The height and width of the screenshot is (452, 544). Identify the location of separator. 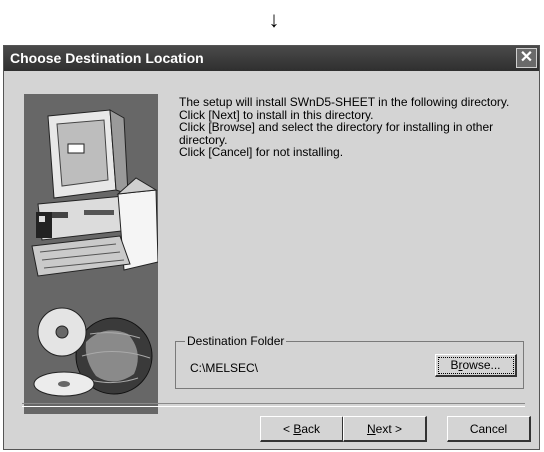
(273, 405).